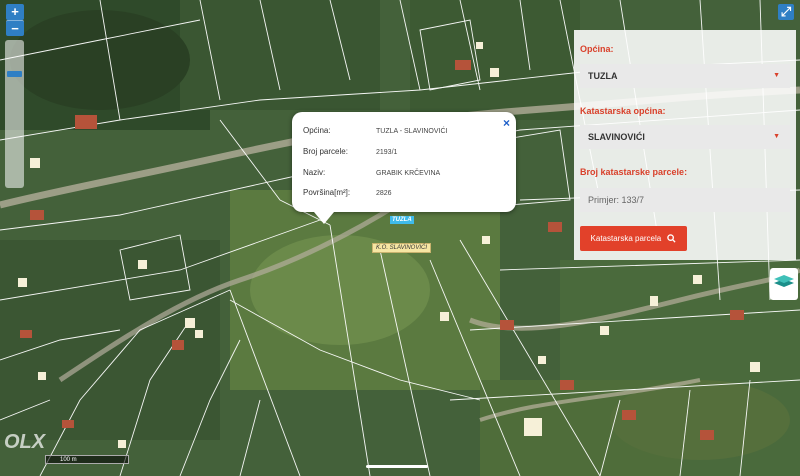  I want to click on scale-bar: 100 m, so click(87, 459).